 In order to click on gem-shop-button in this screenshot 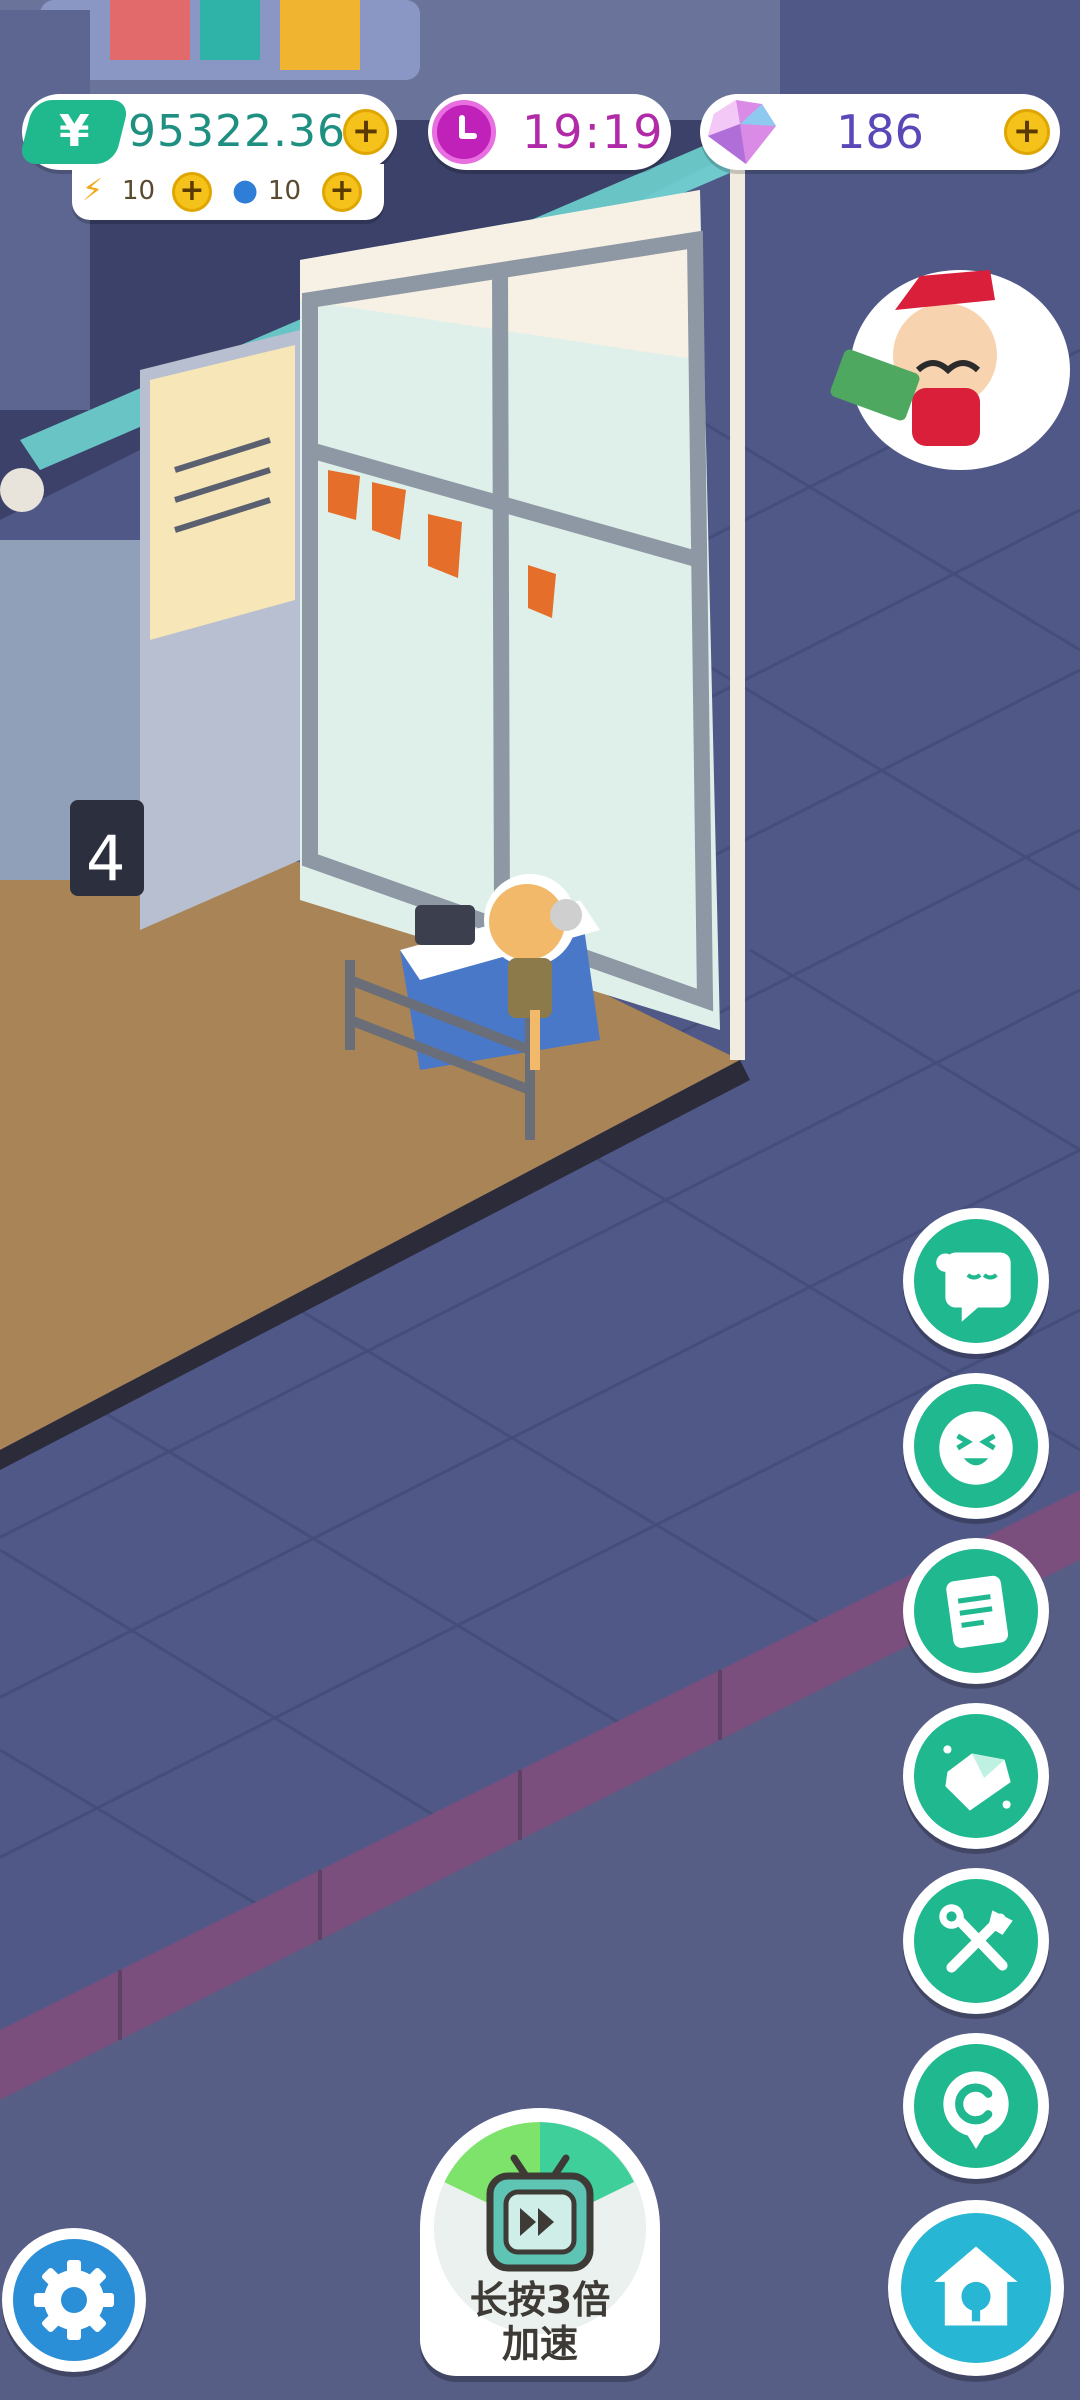, I will do `click(976, 1776)`.